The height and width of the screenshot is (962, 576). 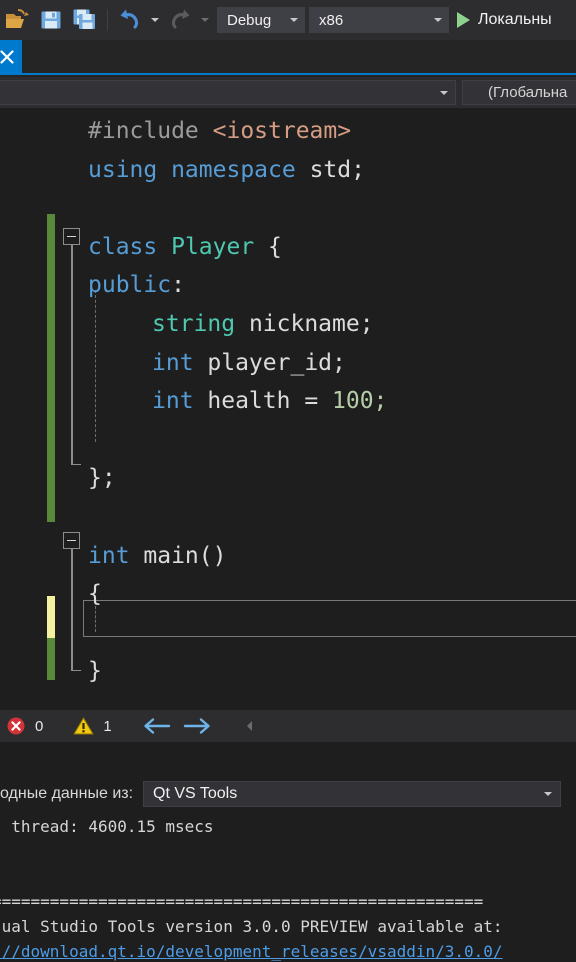 What do you see at coordinates (288, 478) in the screenshot?
I see `code-line: };` at bounding box center [288, 478].